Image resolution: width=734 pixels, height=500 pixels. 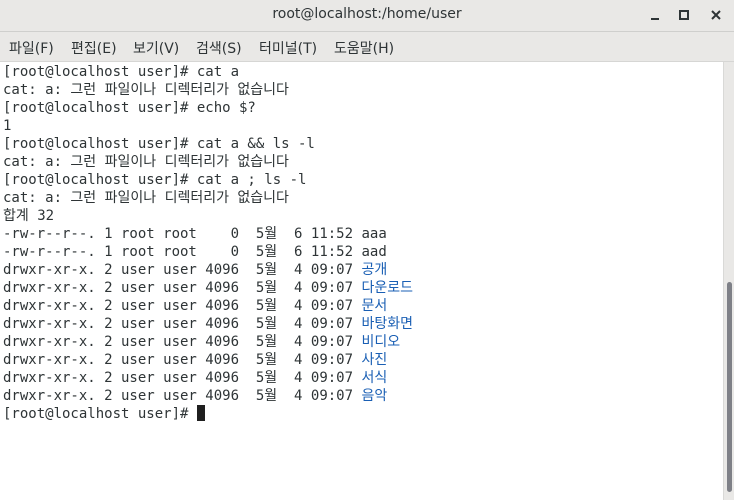 I want to click on terminal-line: [root@localhost user]# cat a && ls -l, so click(x=159, y=144).